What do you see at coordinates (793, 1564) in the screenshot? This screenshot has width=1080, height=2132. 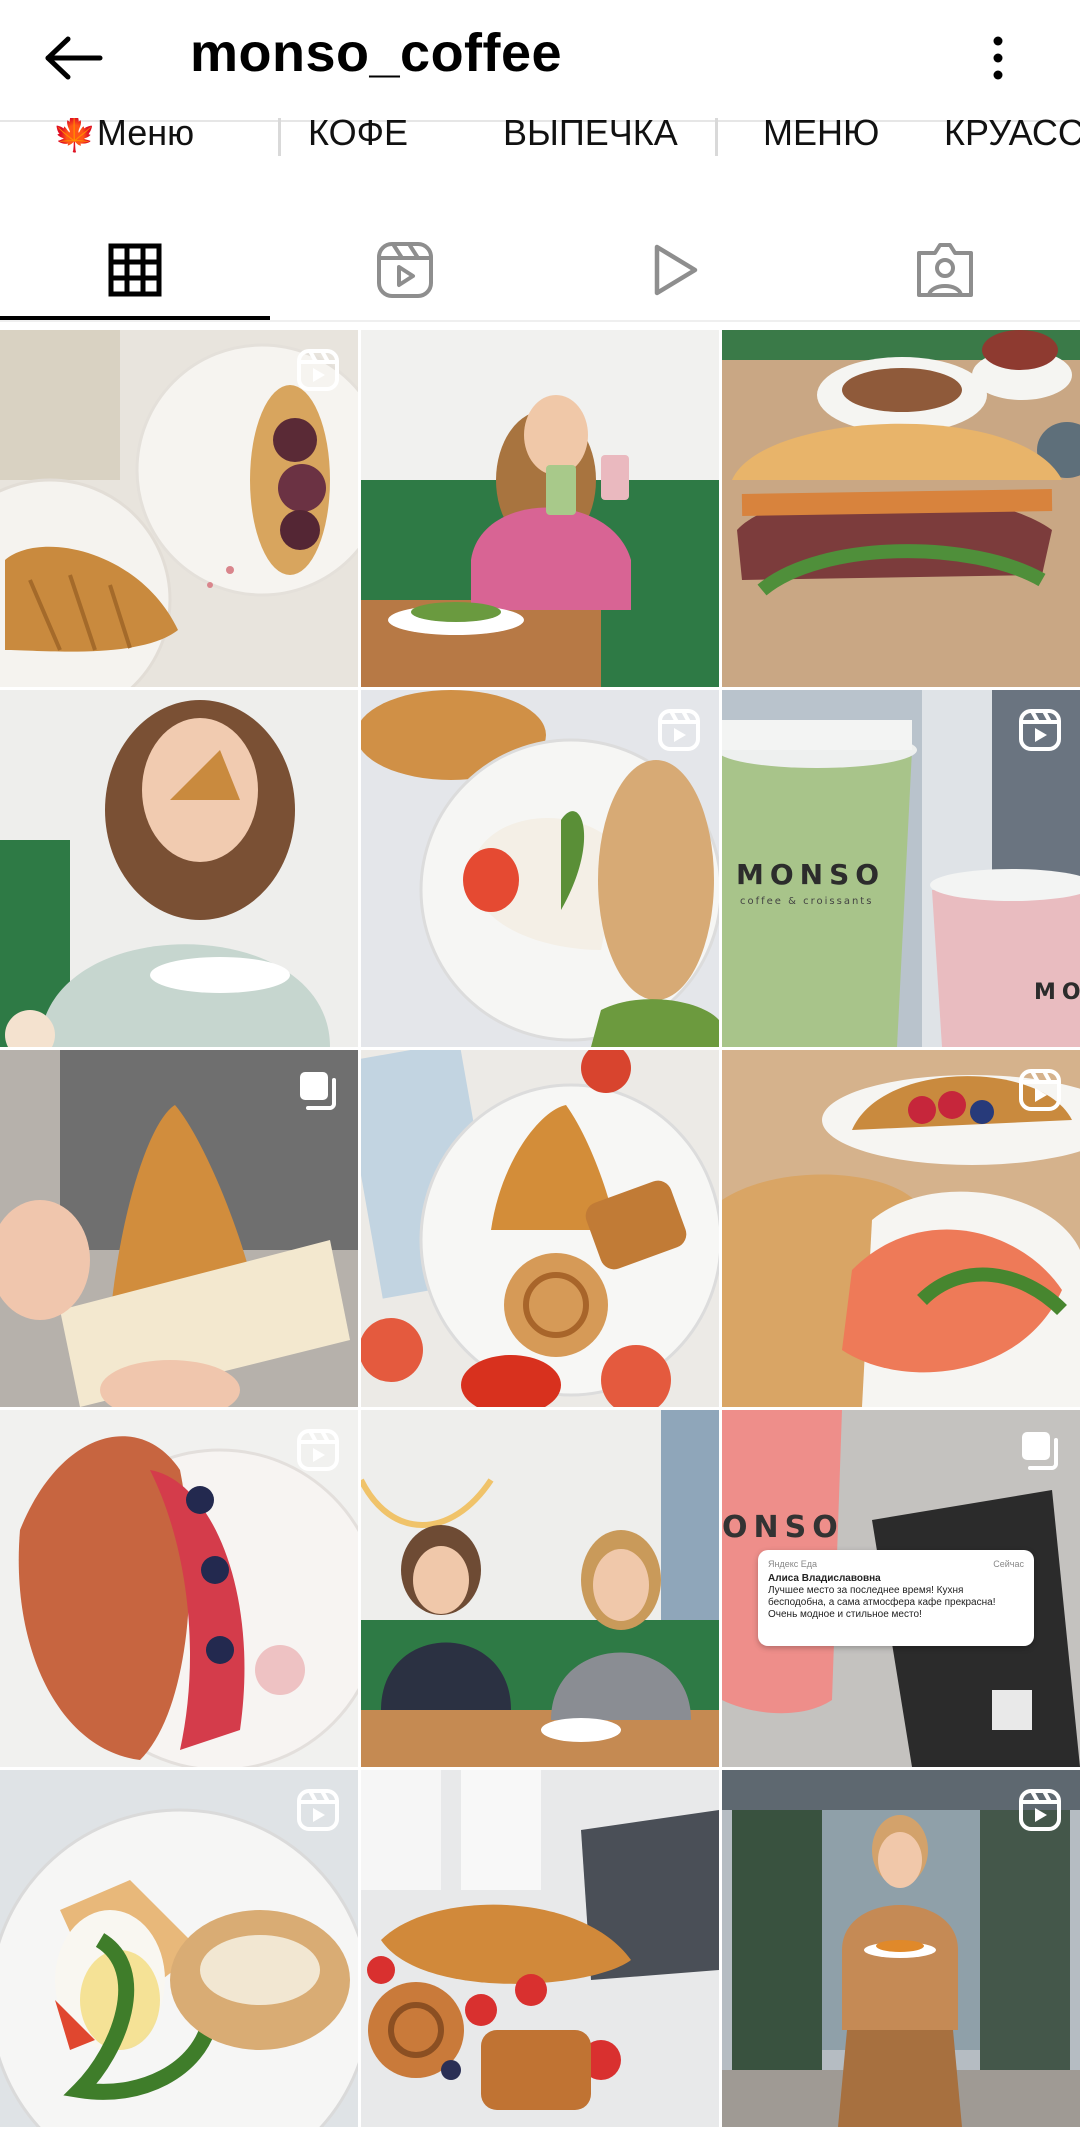 I see `review-source: Яндекс Еда` at bounding box center [793, 1564].